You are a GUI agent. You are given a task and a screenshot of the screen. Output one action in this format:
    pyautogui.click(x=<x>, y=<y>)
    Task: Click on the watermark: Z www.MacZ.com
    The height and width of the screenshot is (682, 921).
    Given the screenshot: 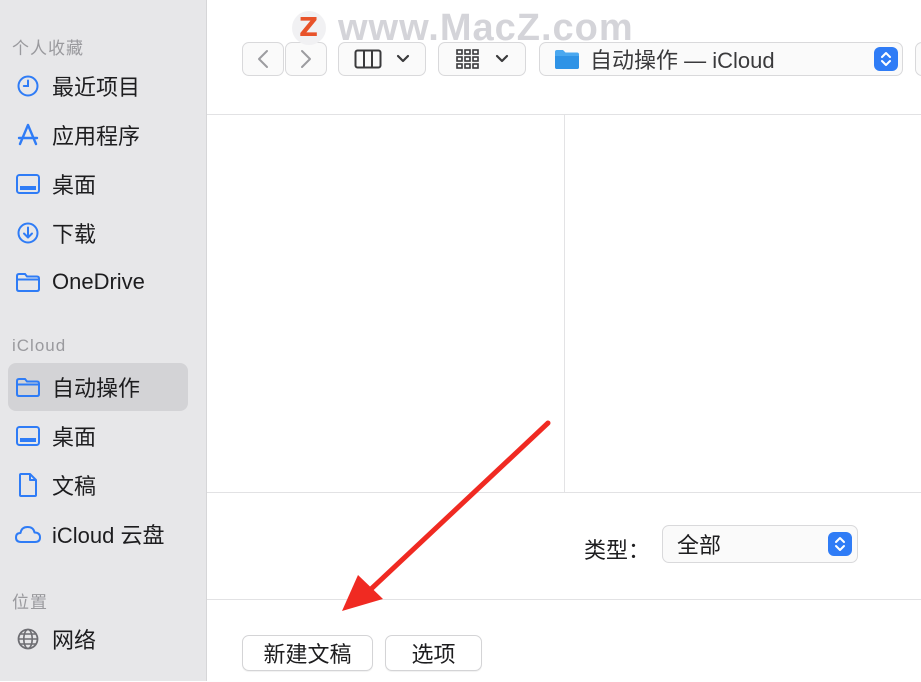 What is the action you would take?
    pyautogui.click(x=463, y=28)
    